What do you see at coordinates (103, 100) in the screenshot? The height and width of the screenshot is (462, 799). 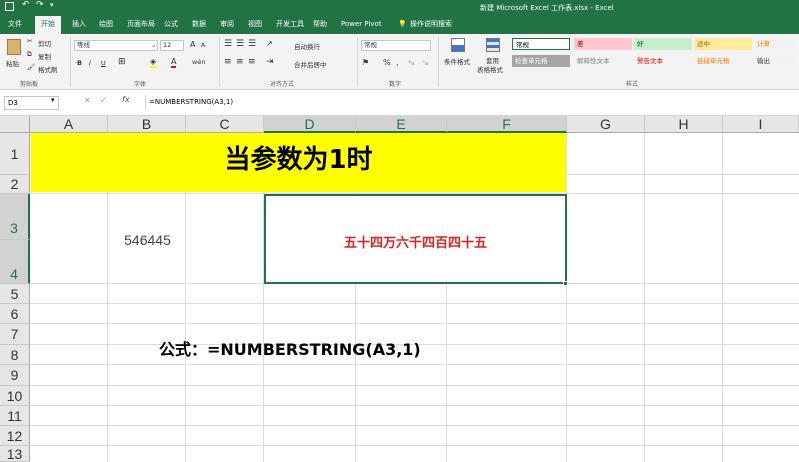 I see `enter-icon: ✓` at bounding box center [103, 100].